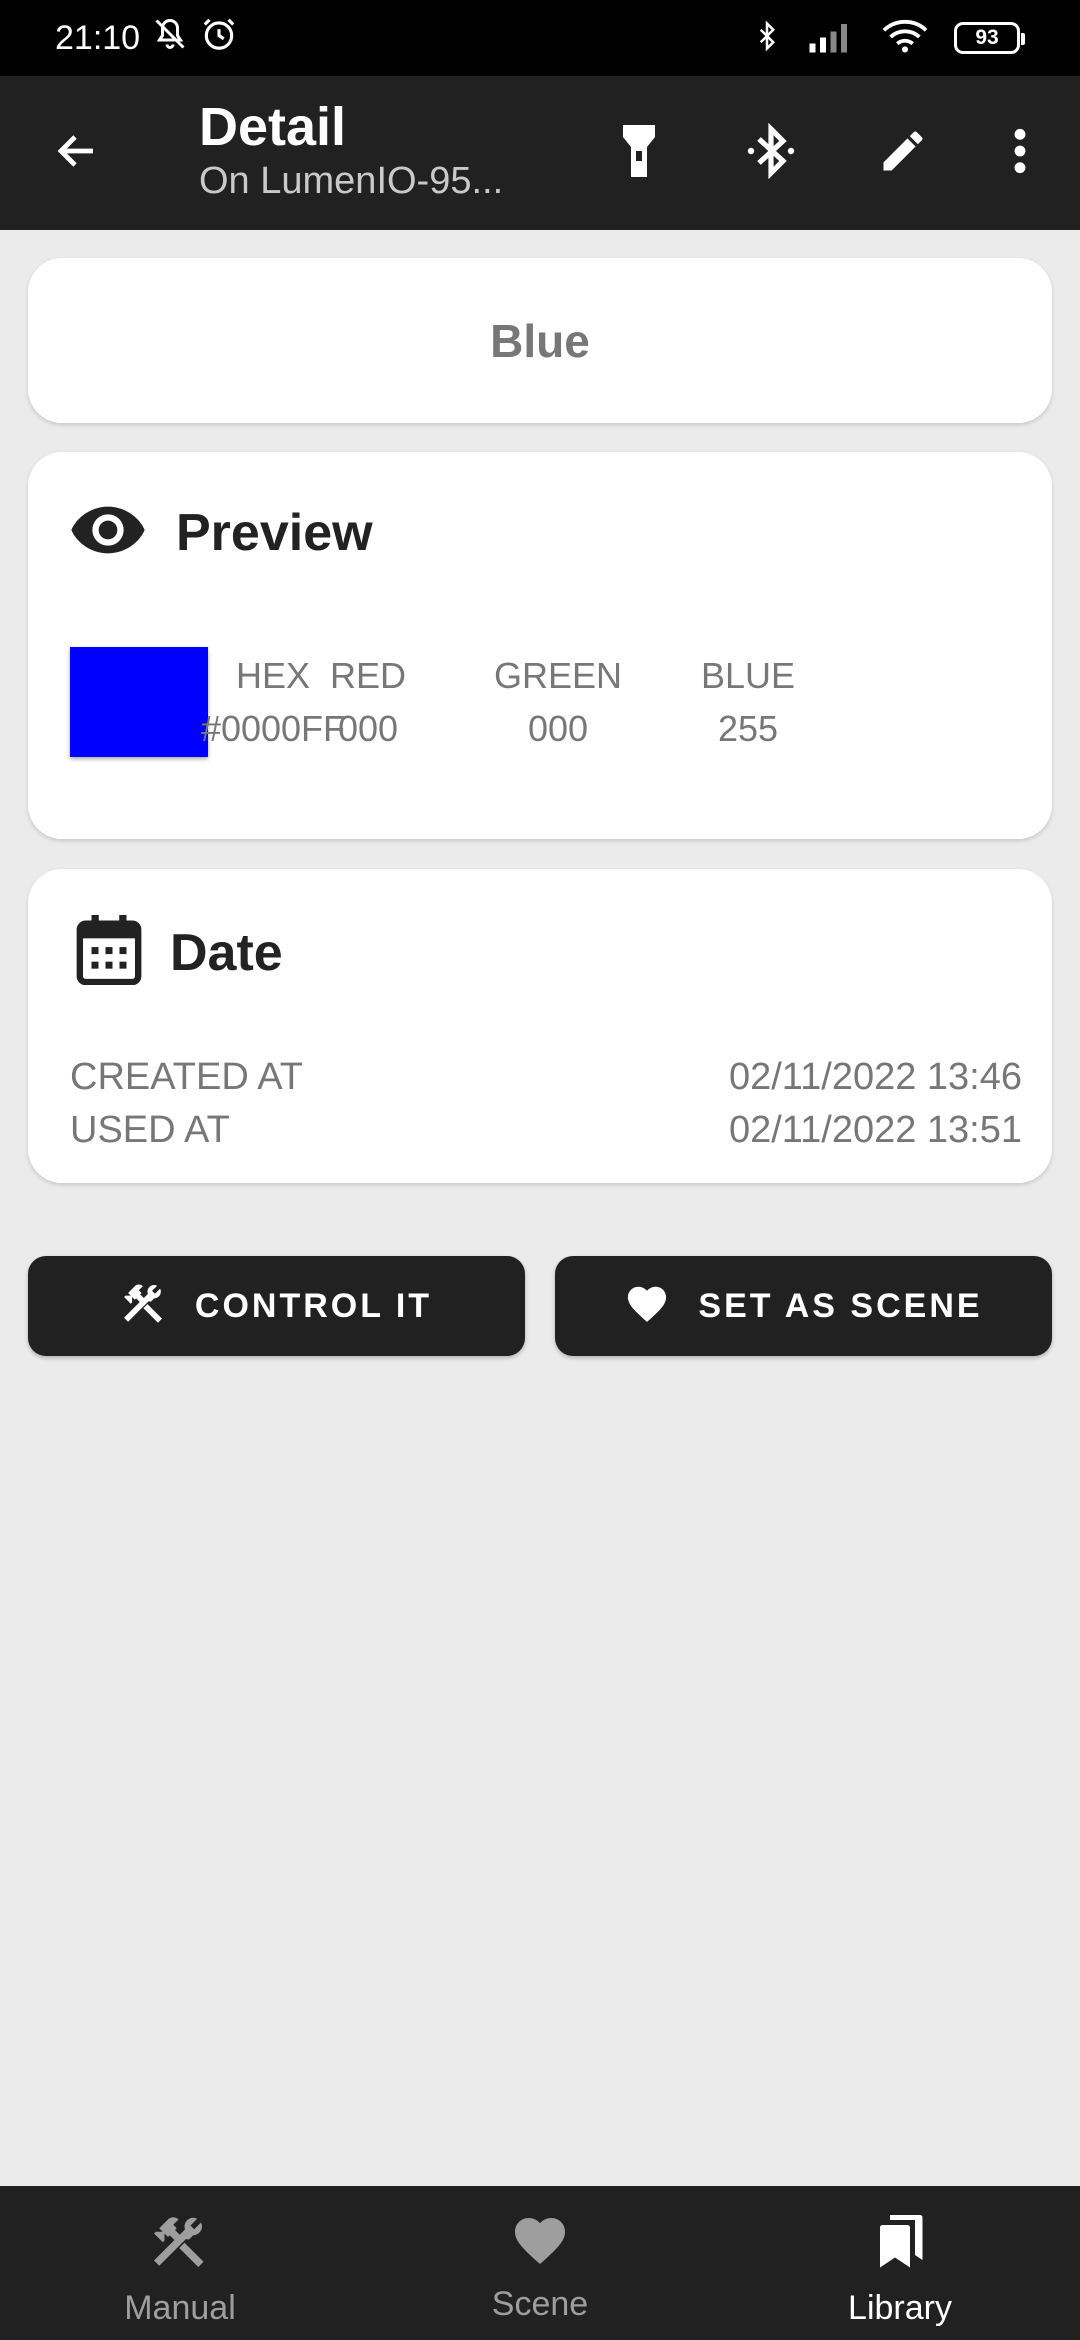 Image resolution: width=1080 pixels, height=2340 pixels. I want to click on wifi-icon, so click(905, 38).